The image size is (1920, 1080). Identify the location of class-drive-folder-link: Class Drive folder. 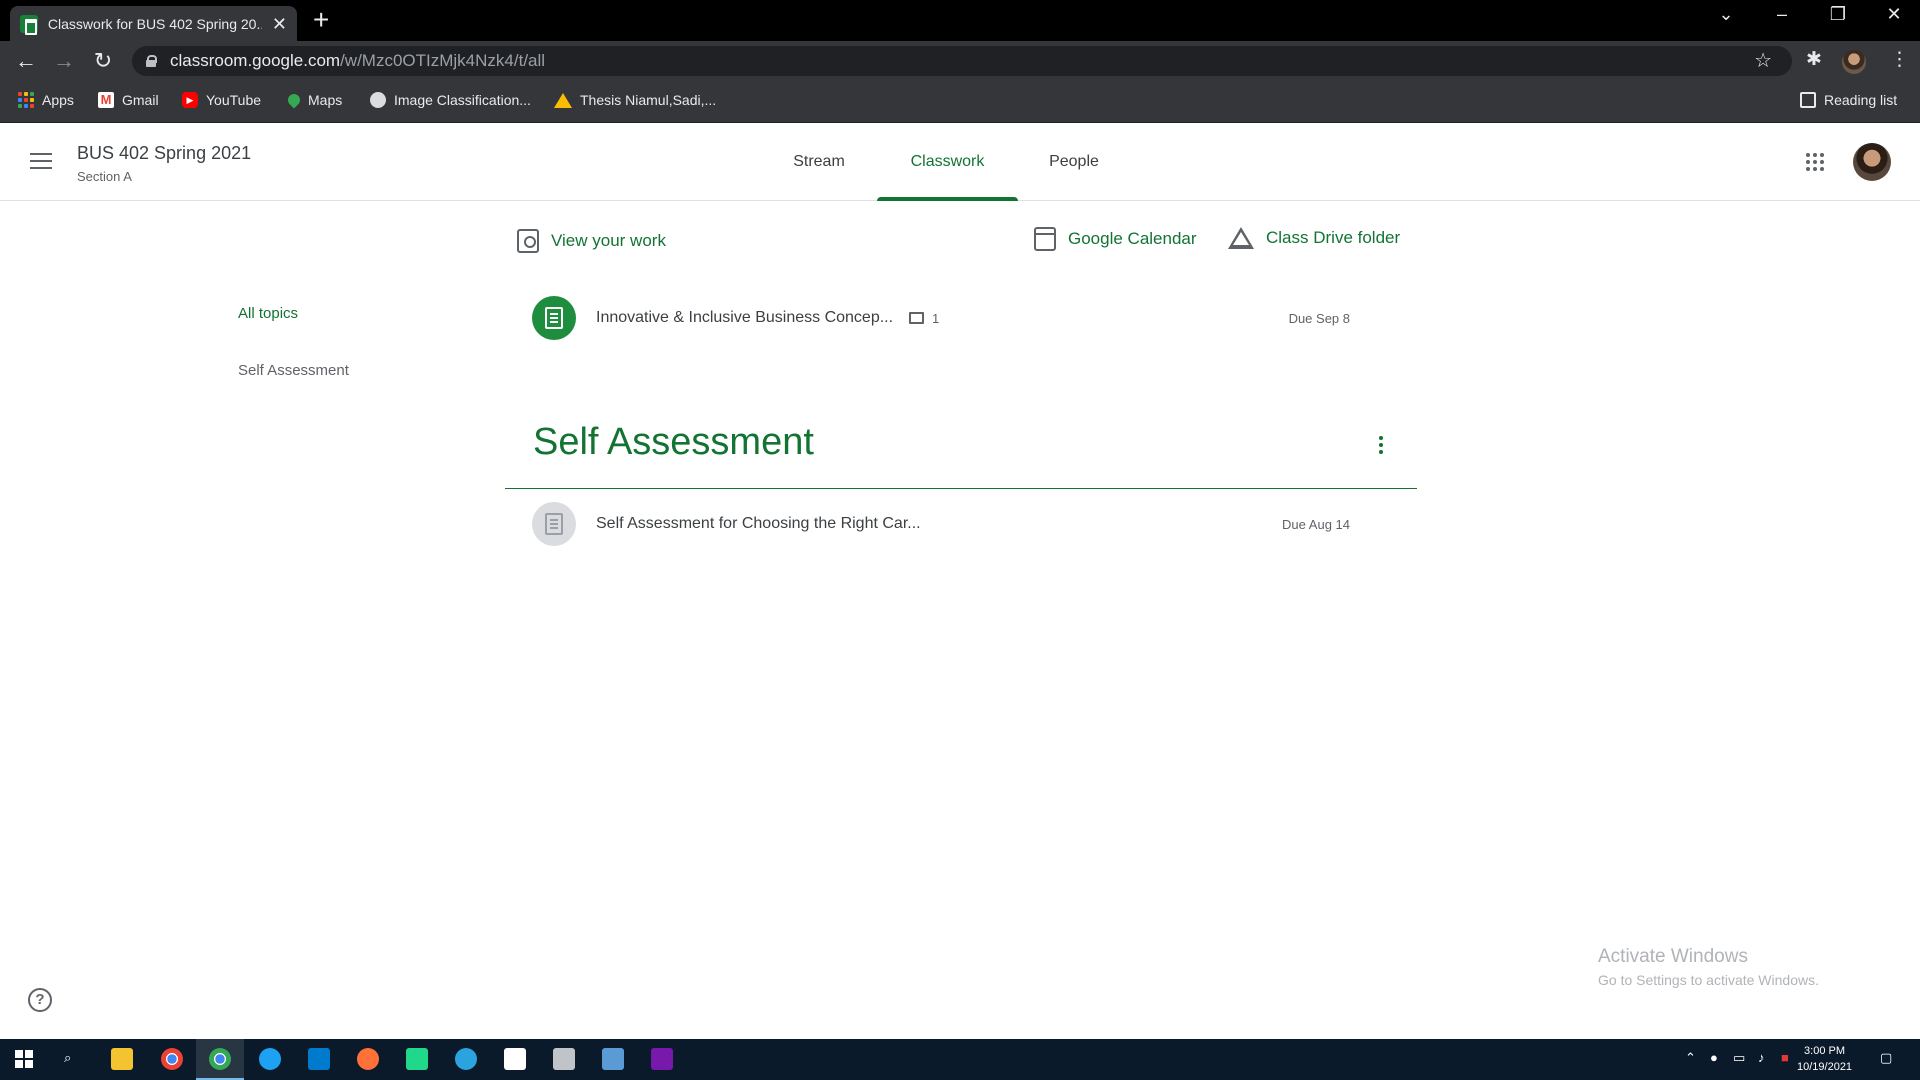
(1314, 238).